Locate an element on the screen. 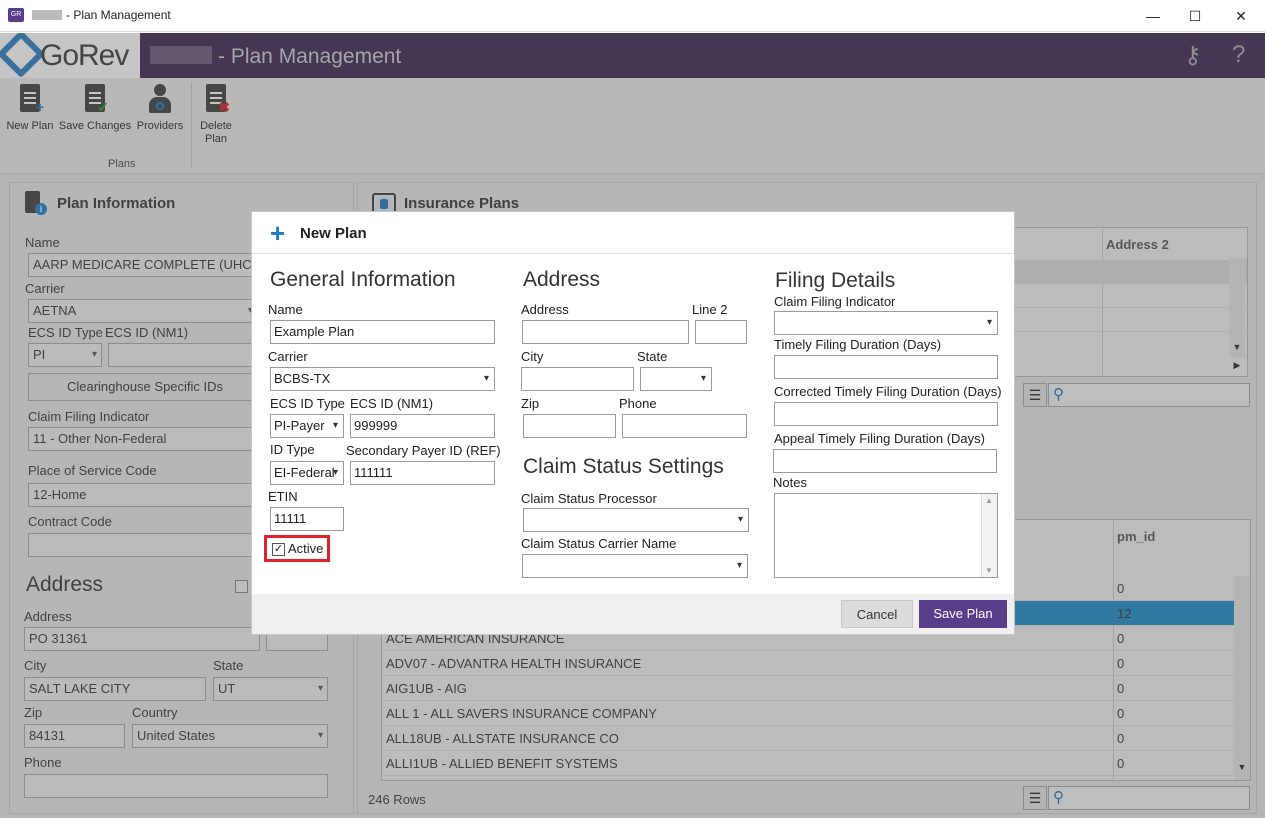 Image resolution: width=1265 pixels, height=818 pixels. notes-label: Notes is located at coordinates (790, 482).